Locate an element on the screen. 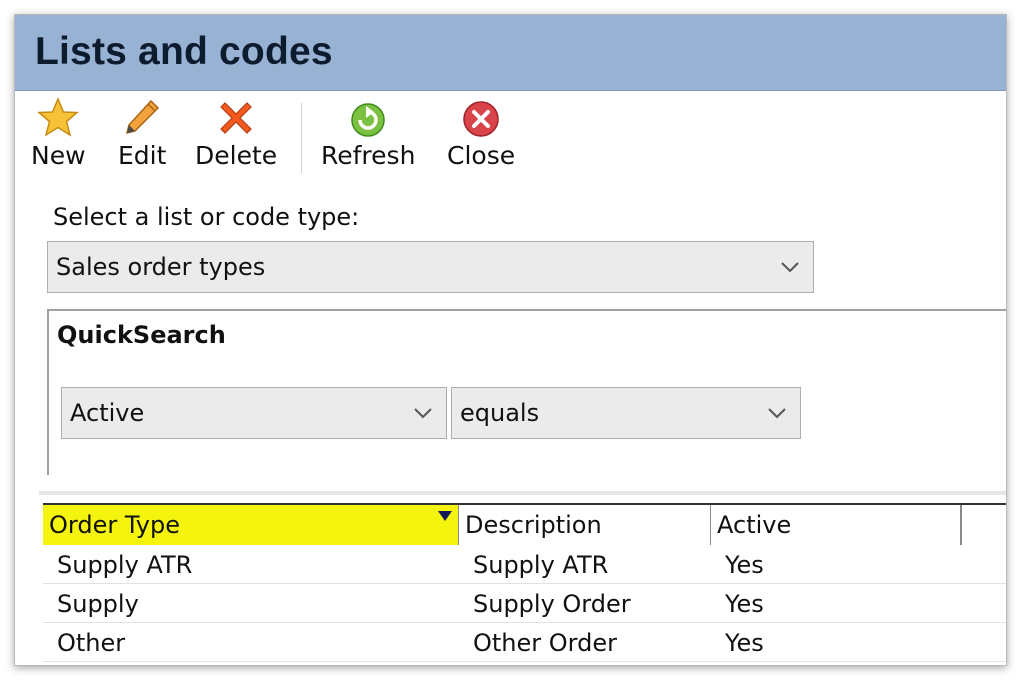 The height and width of the screenshot is (680, 1020). list-type-dropdown: Sales order types is located at coordinates (430, 267).